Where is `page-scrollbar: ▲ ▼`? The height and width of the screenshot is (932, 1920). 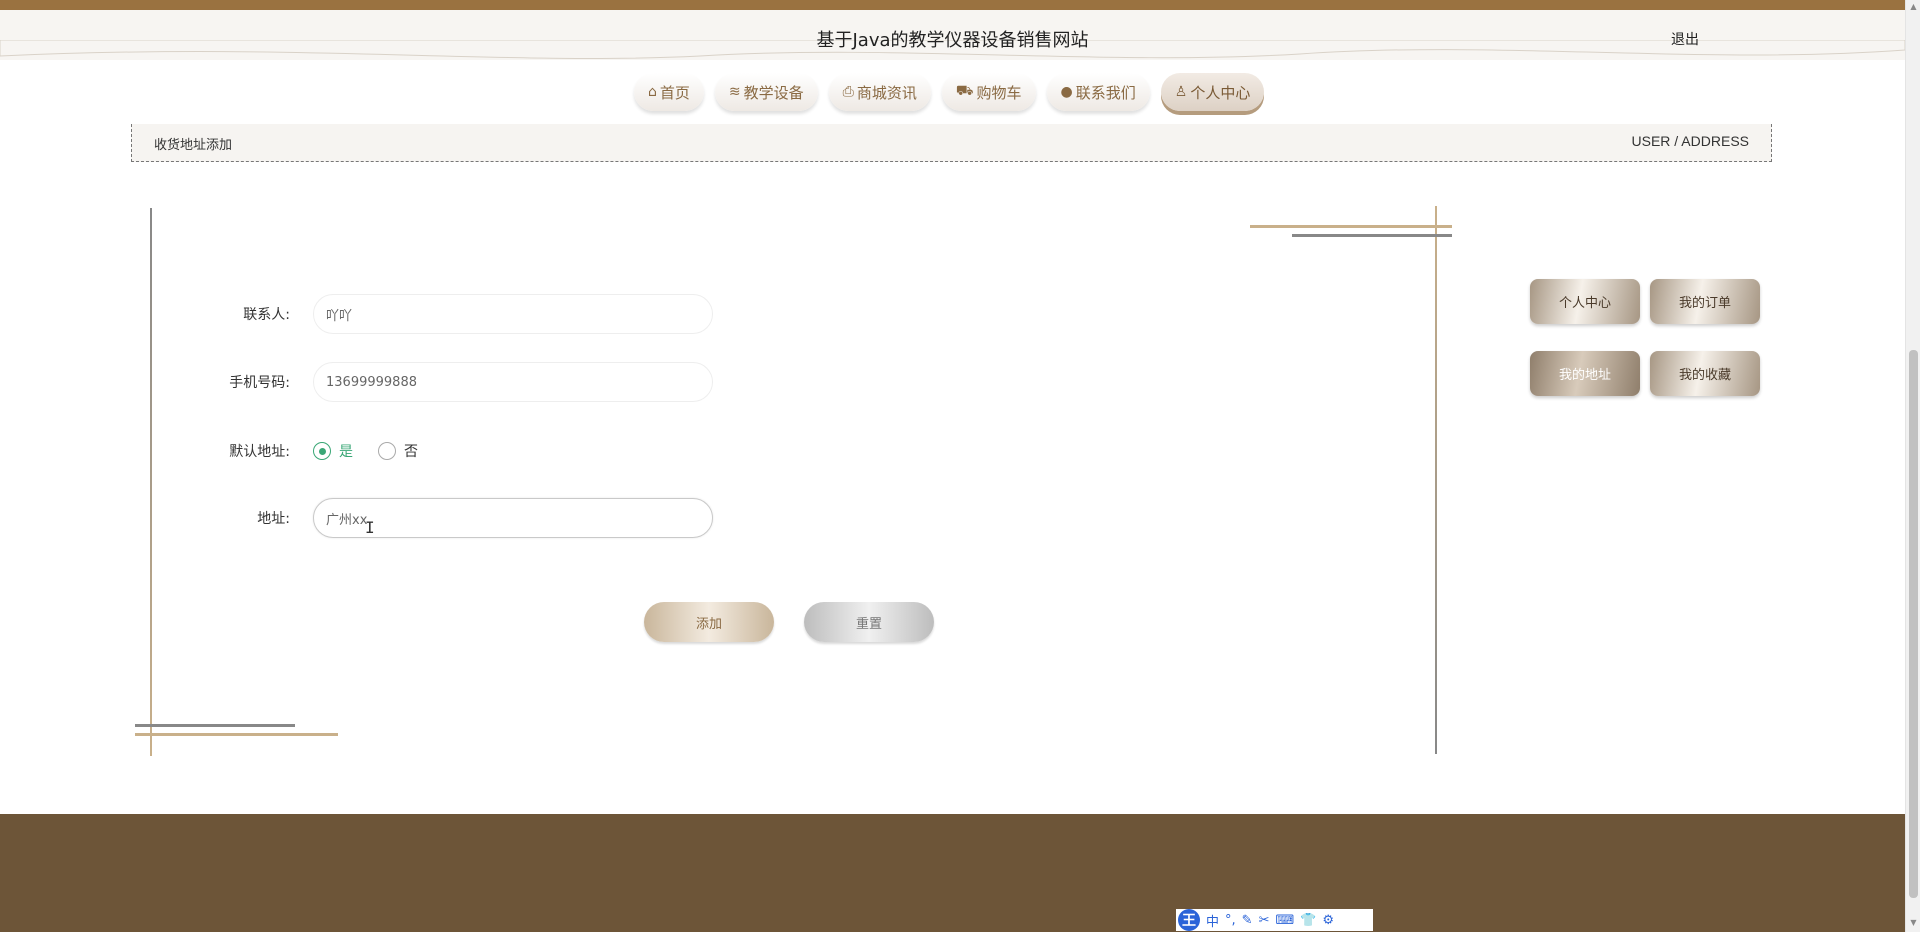
page-scrollbar: ▲ ▼ is located at coordinates (1912, 466).